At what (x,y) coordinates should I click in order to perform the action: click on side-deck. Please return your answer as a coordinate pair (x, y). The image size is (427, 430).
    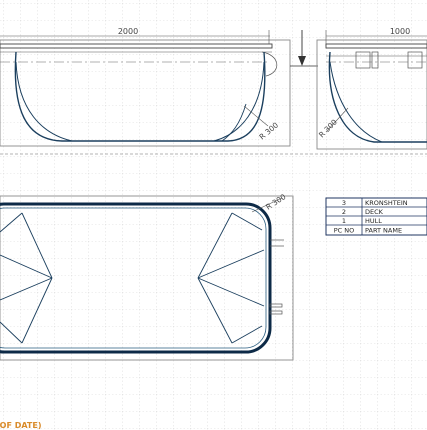
    Looking at the image, I should click on (136, 46).